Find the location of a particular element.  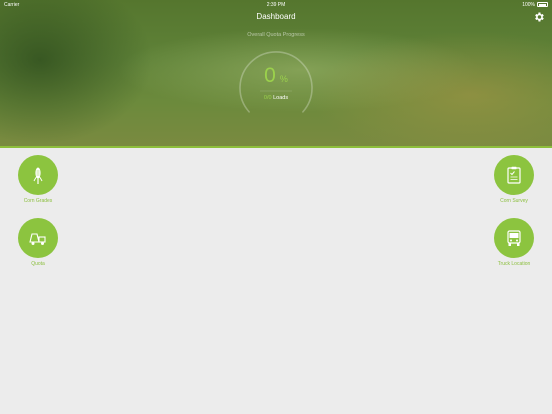

truck-icon is located at coordinates (37, 239).